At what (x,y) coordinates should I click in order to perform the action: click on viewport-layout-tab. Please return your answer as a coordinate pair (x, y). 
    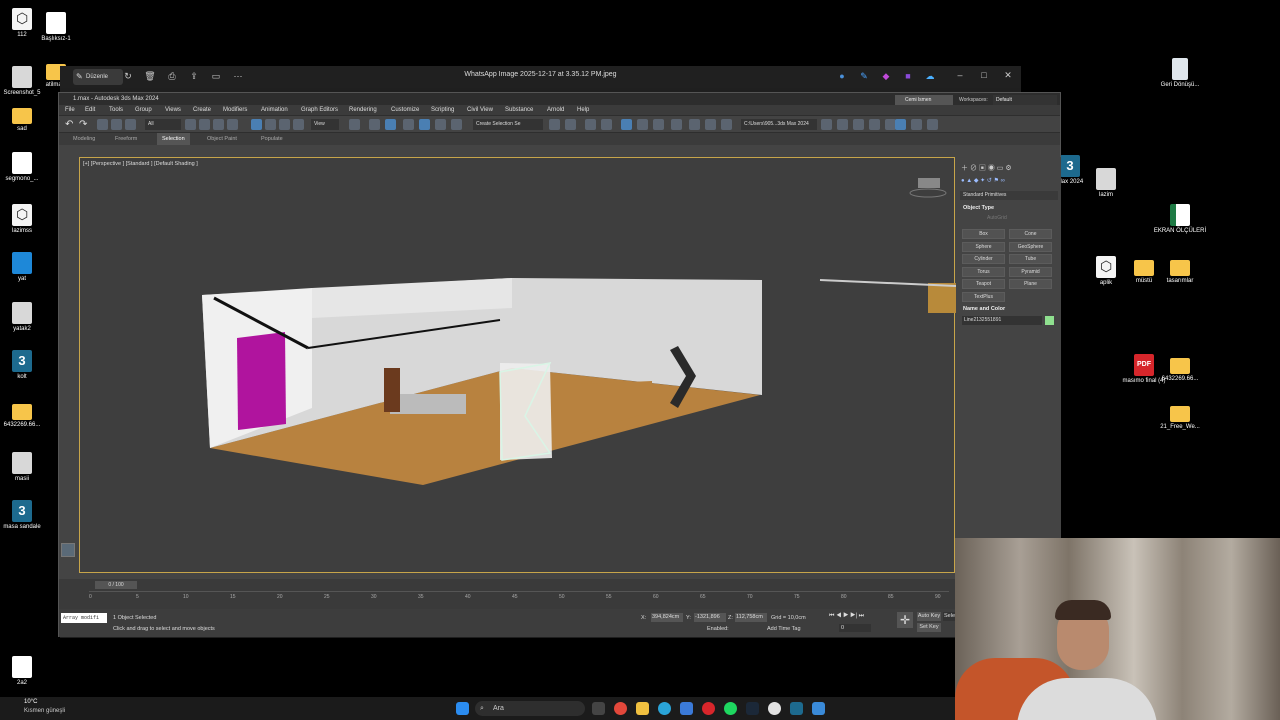
    Looking at the image, I should click on (68, 550).